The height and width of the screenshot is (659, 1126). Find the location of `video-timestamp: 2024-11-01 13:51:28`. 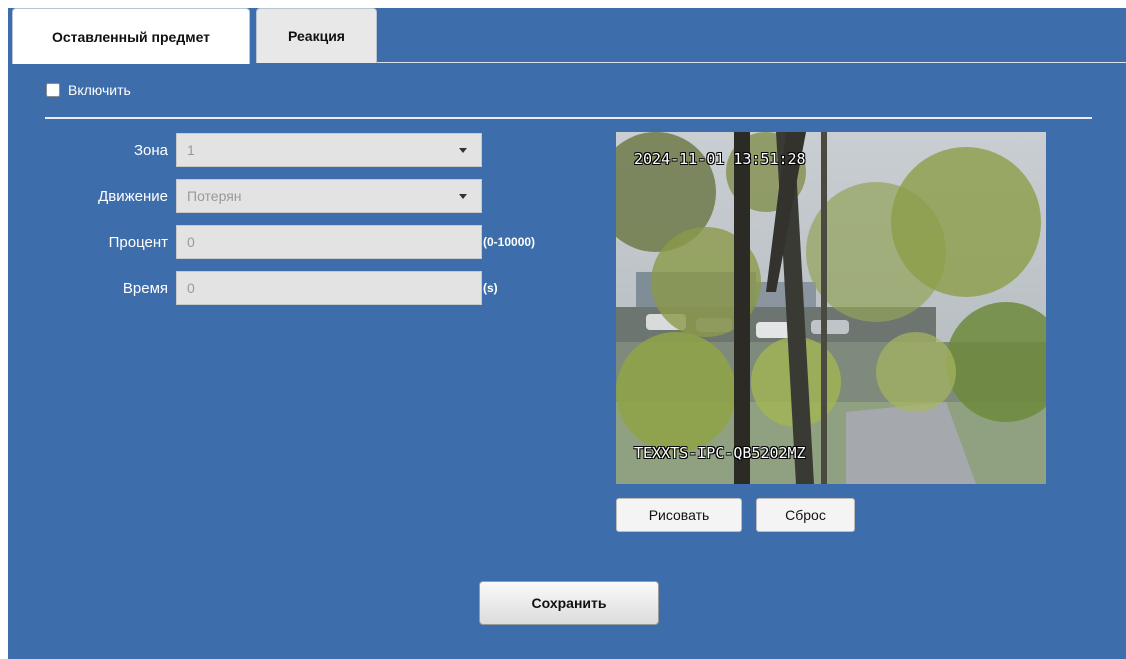

video-timestamp: 2024-11-01 13:51:28 is located at coordinates (720, 159).